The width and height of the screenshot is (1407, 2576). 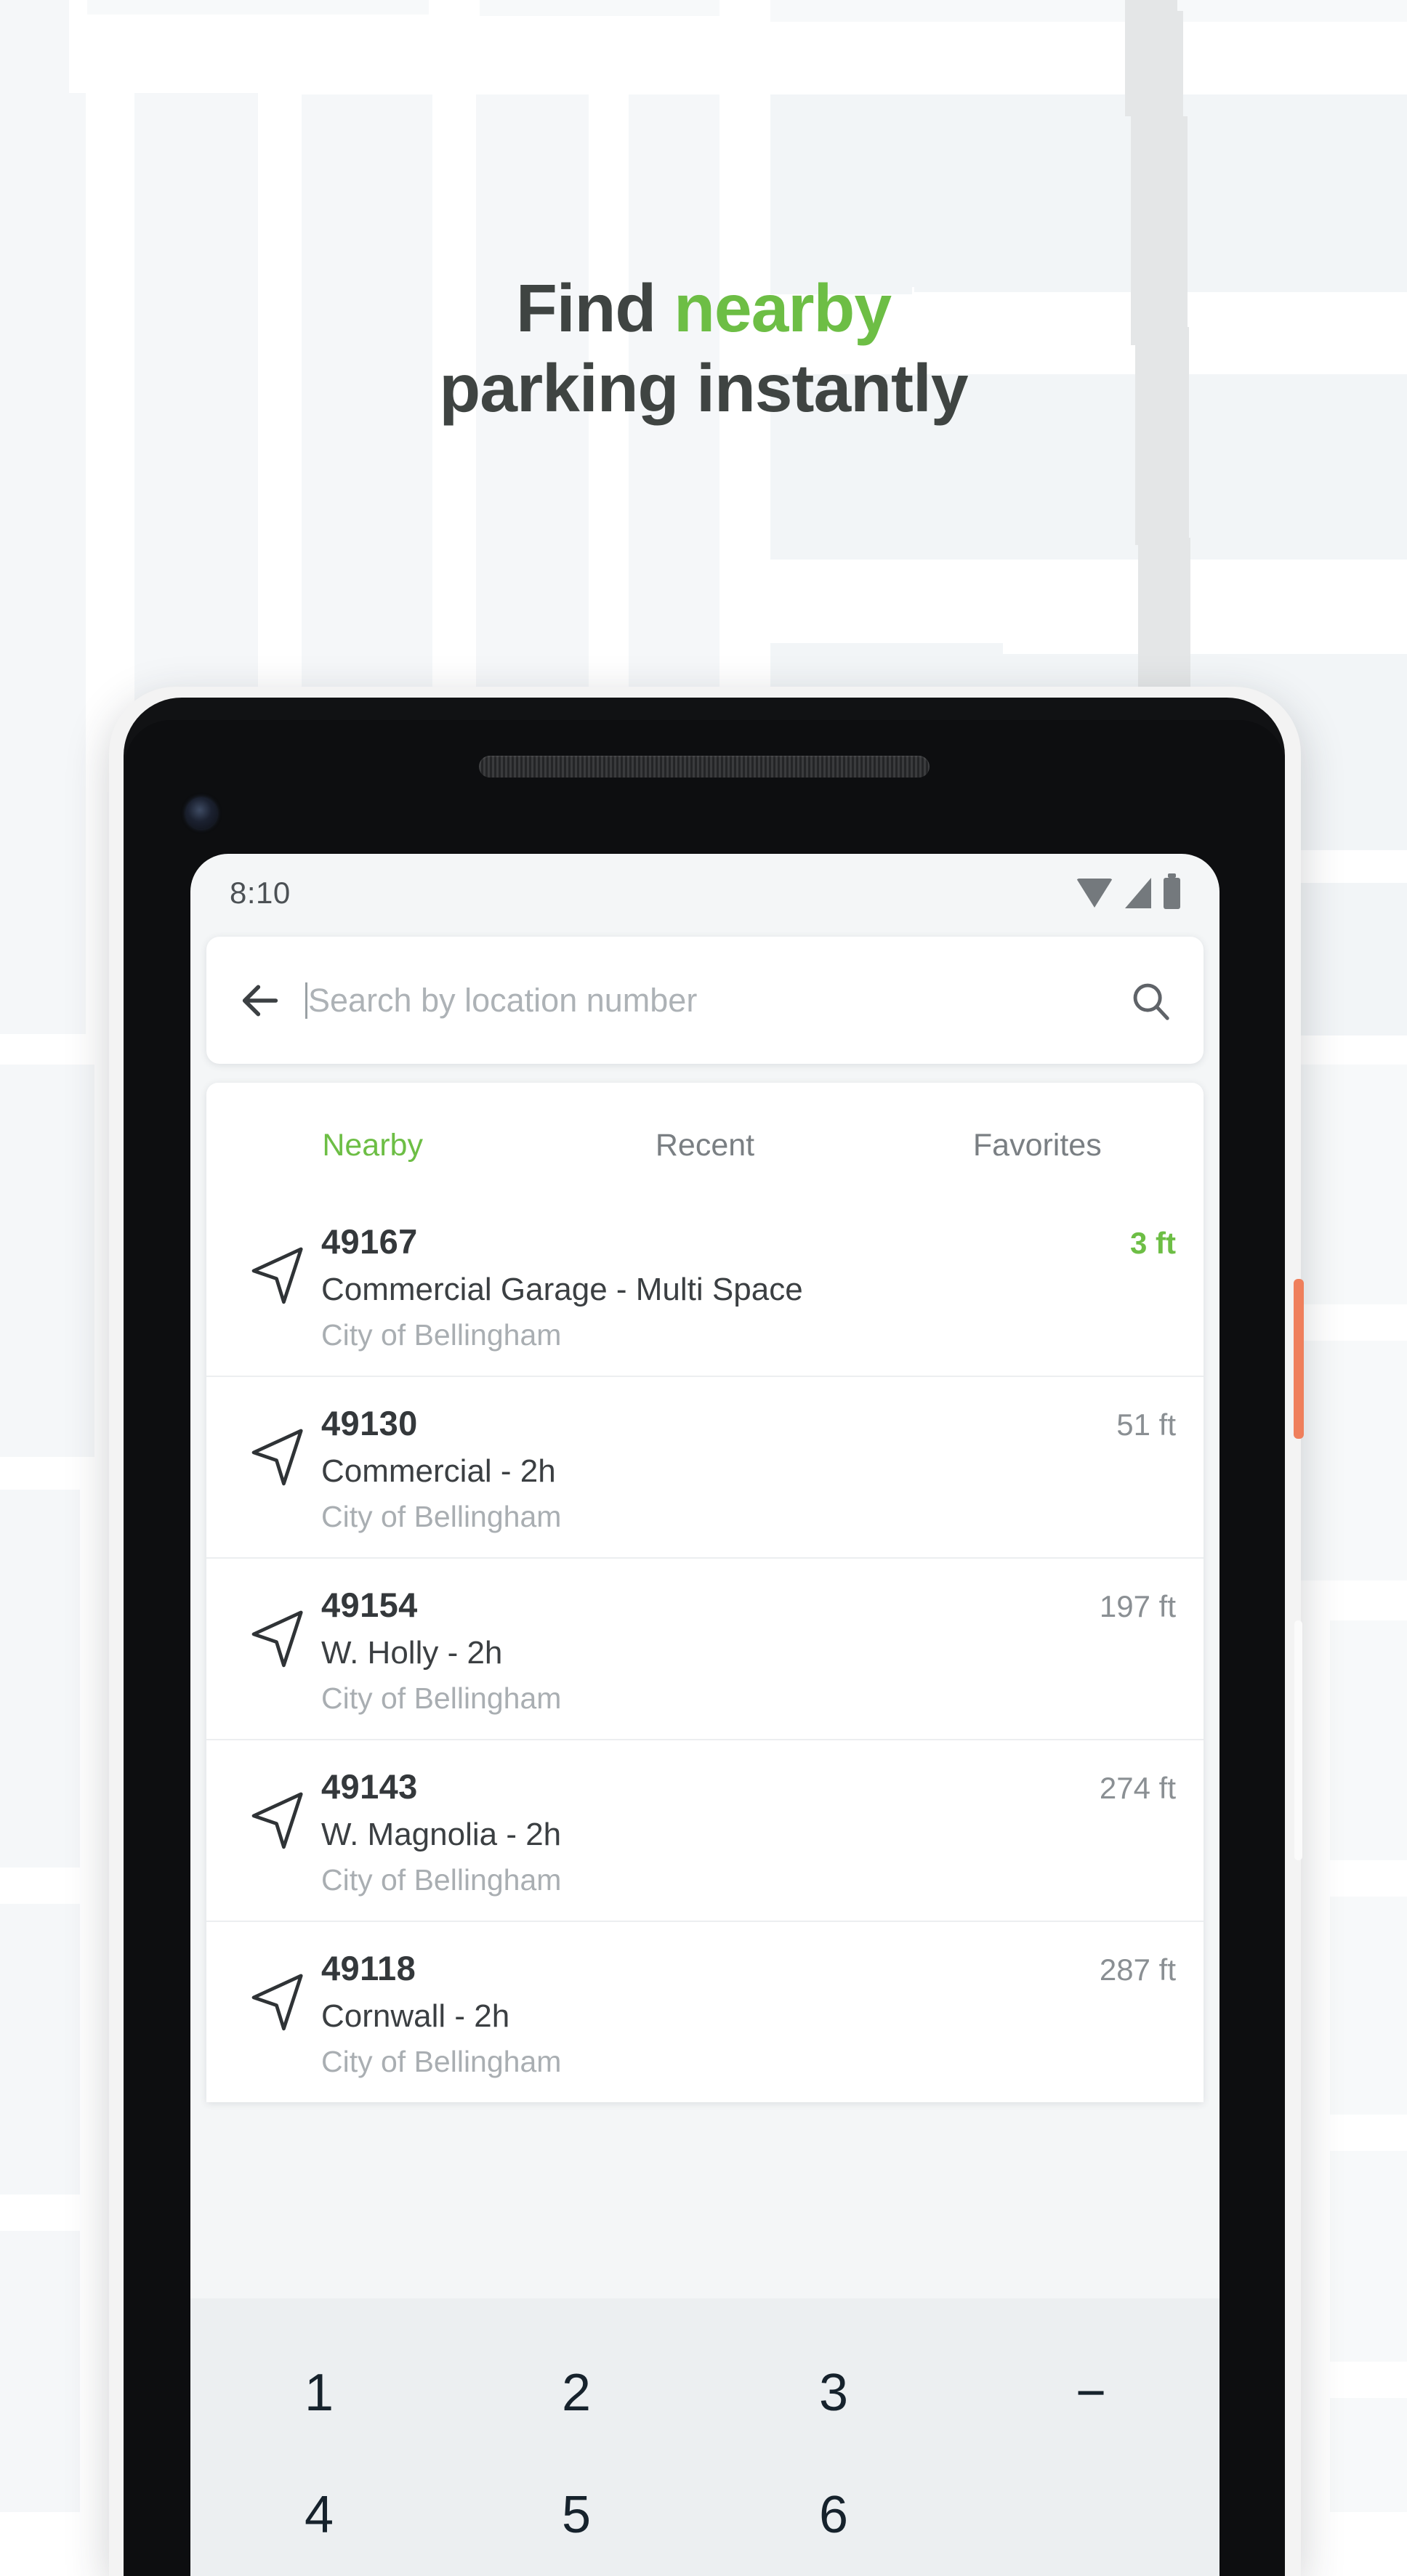 I want to click on tab-recent-label: Recent, so click(x=705, y=1145).